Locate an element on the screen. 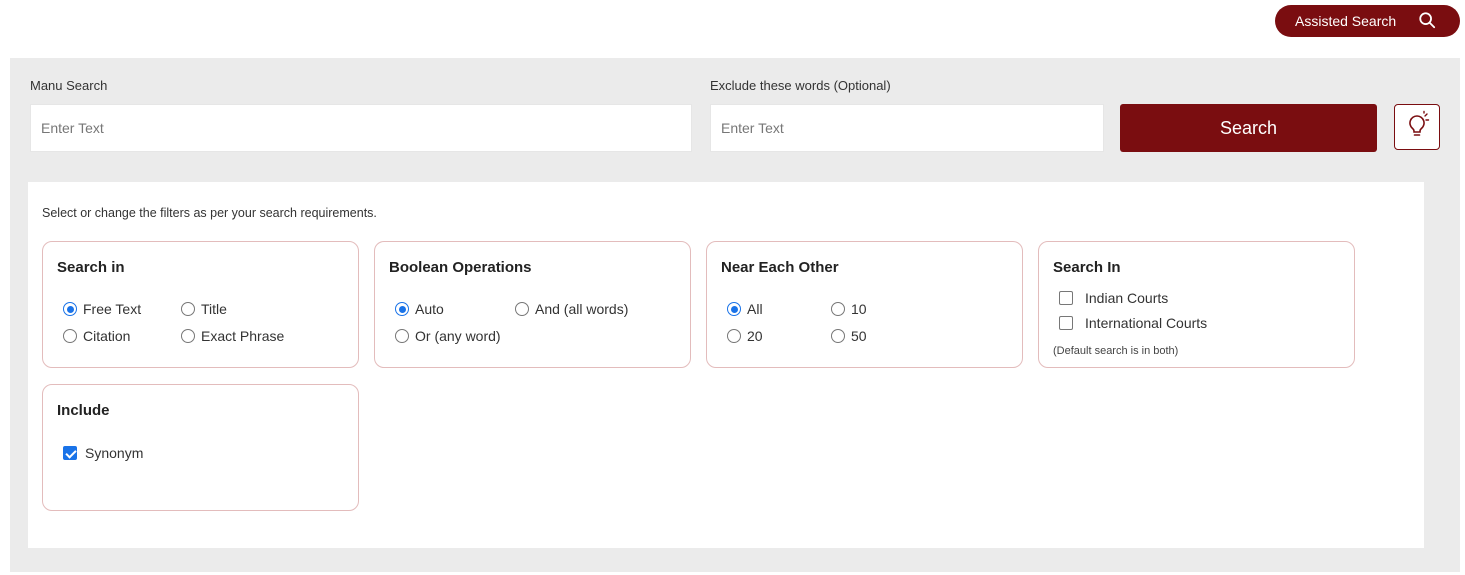 The image size is (1465, 575). search-tips-button is located at coordinates (1417, 127).